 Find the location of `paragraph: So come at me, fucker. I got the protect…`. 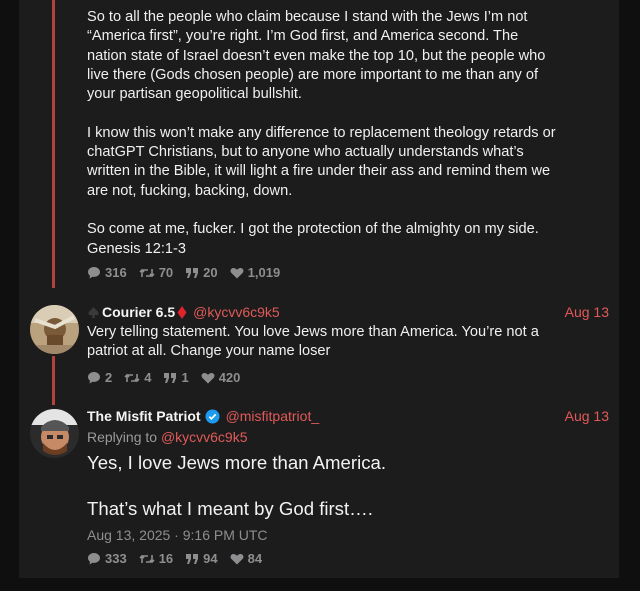

paragraph: So come at me, fucker. I got the protect… is located at coordinates (313, 239).